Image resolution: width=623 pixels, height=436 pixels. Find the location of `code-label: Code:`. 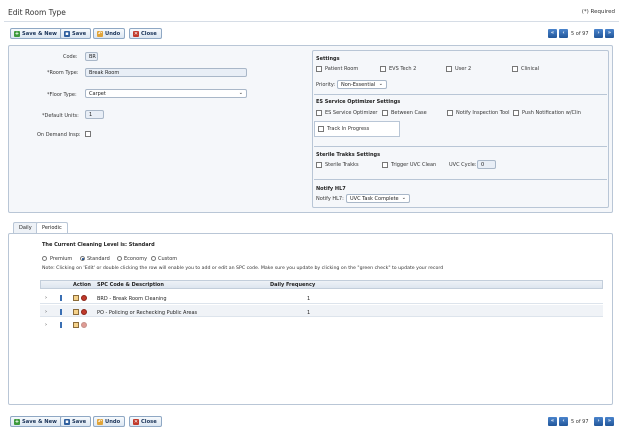

code-label: Code: is located at coordinates (70, 57).